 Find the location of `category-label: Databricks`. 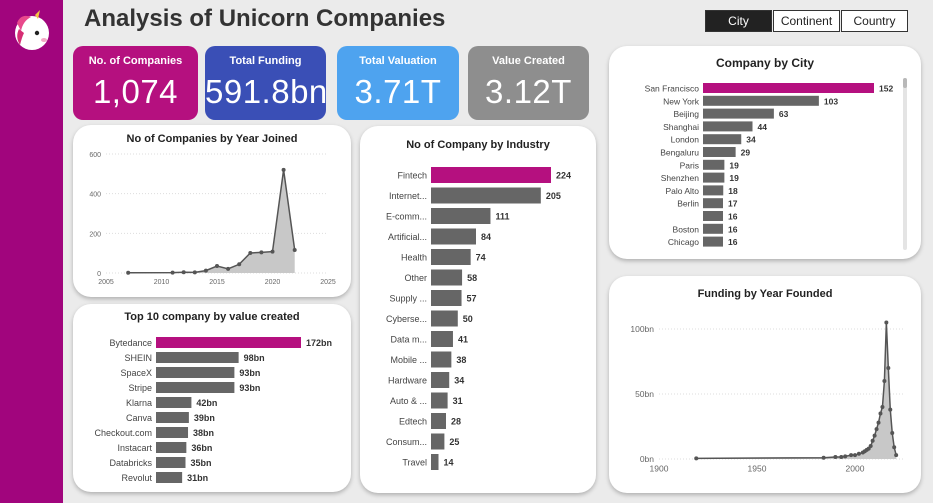

category-label: Databricks is located at coordinates (130, 463).